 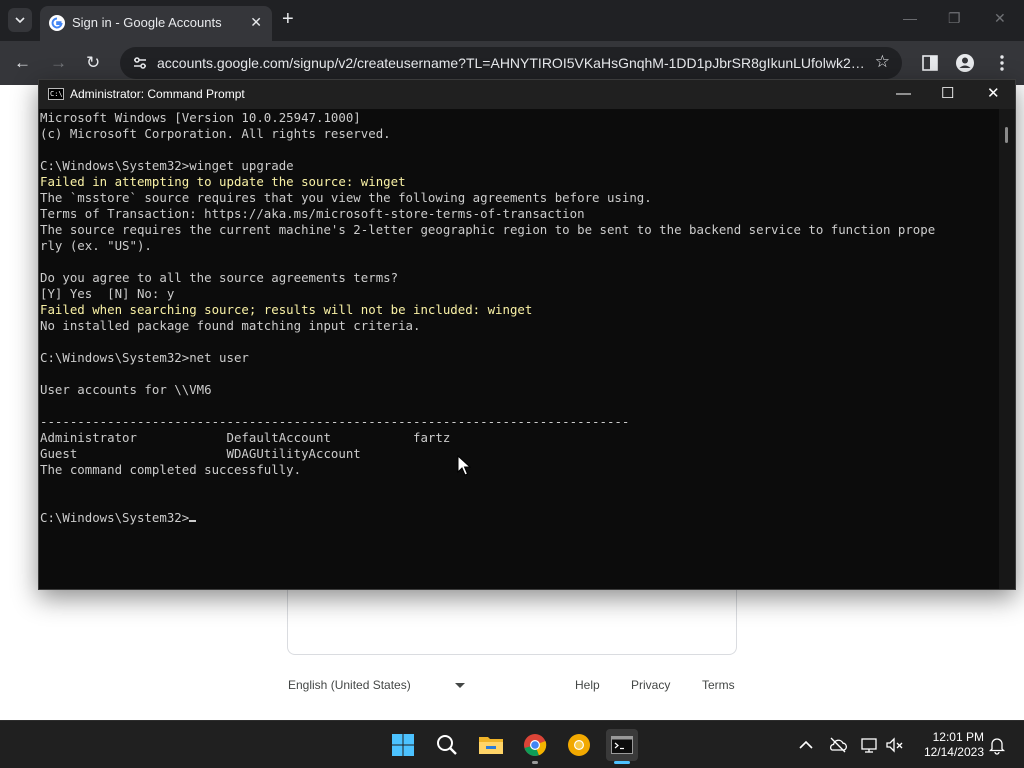 I want to click on file-explorer-icon, so click(x=491, y=745).